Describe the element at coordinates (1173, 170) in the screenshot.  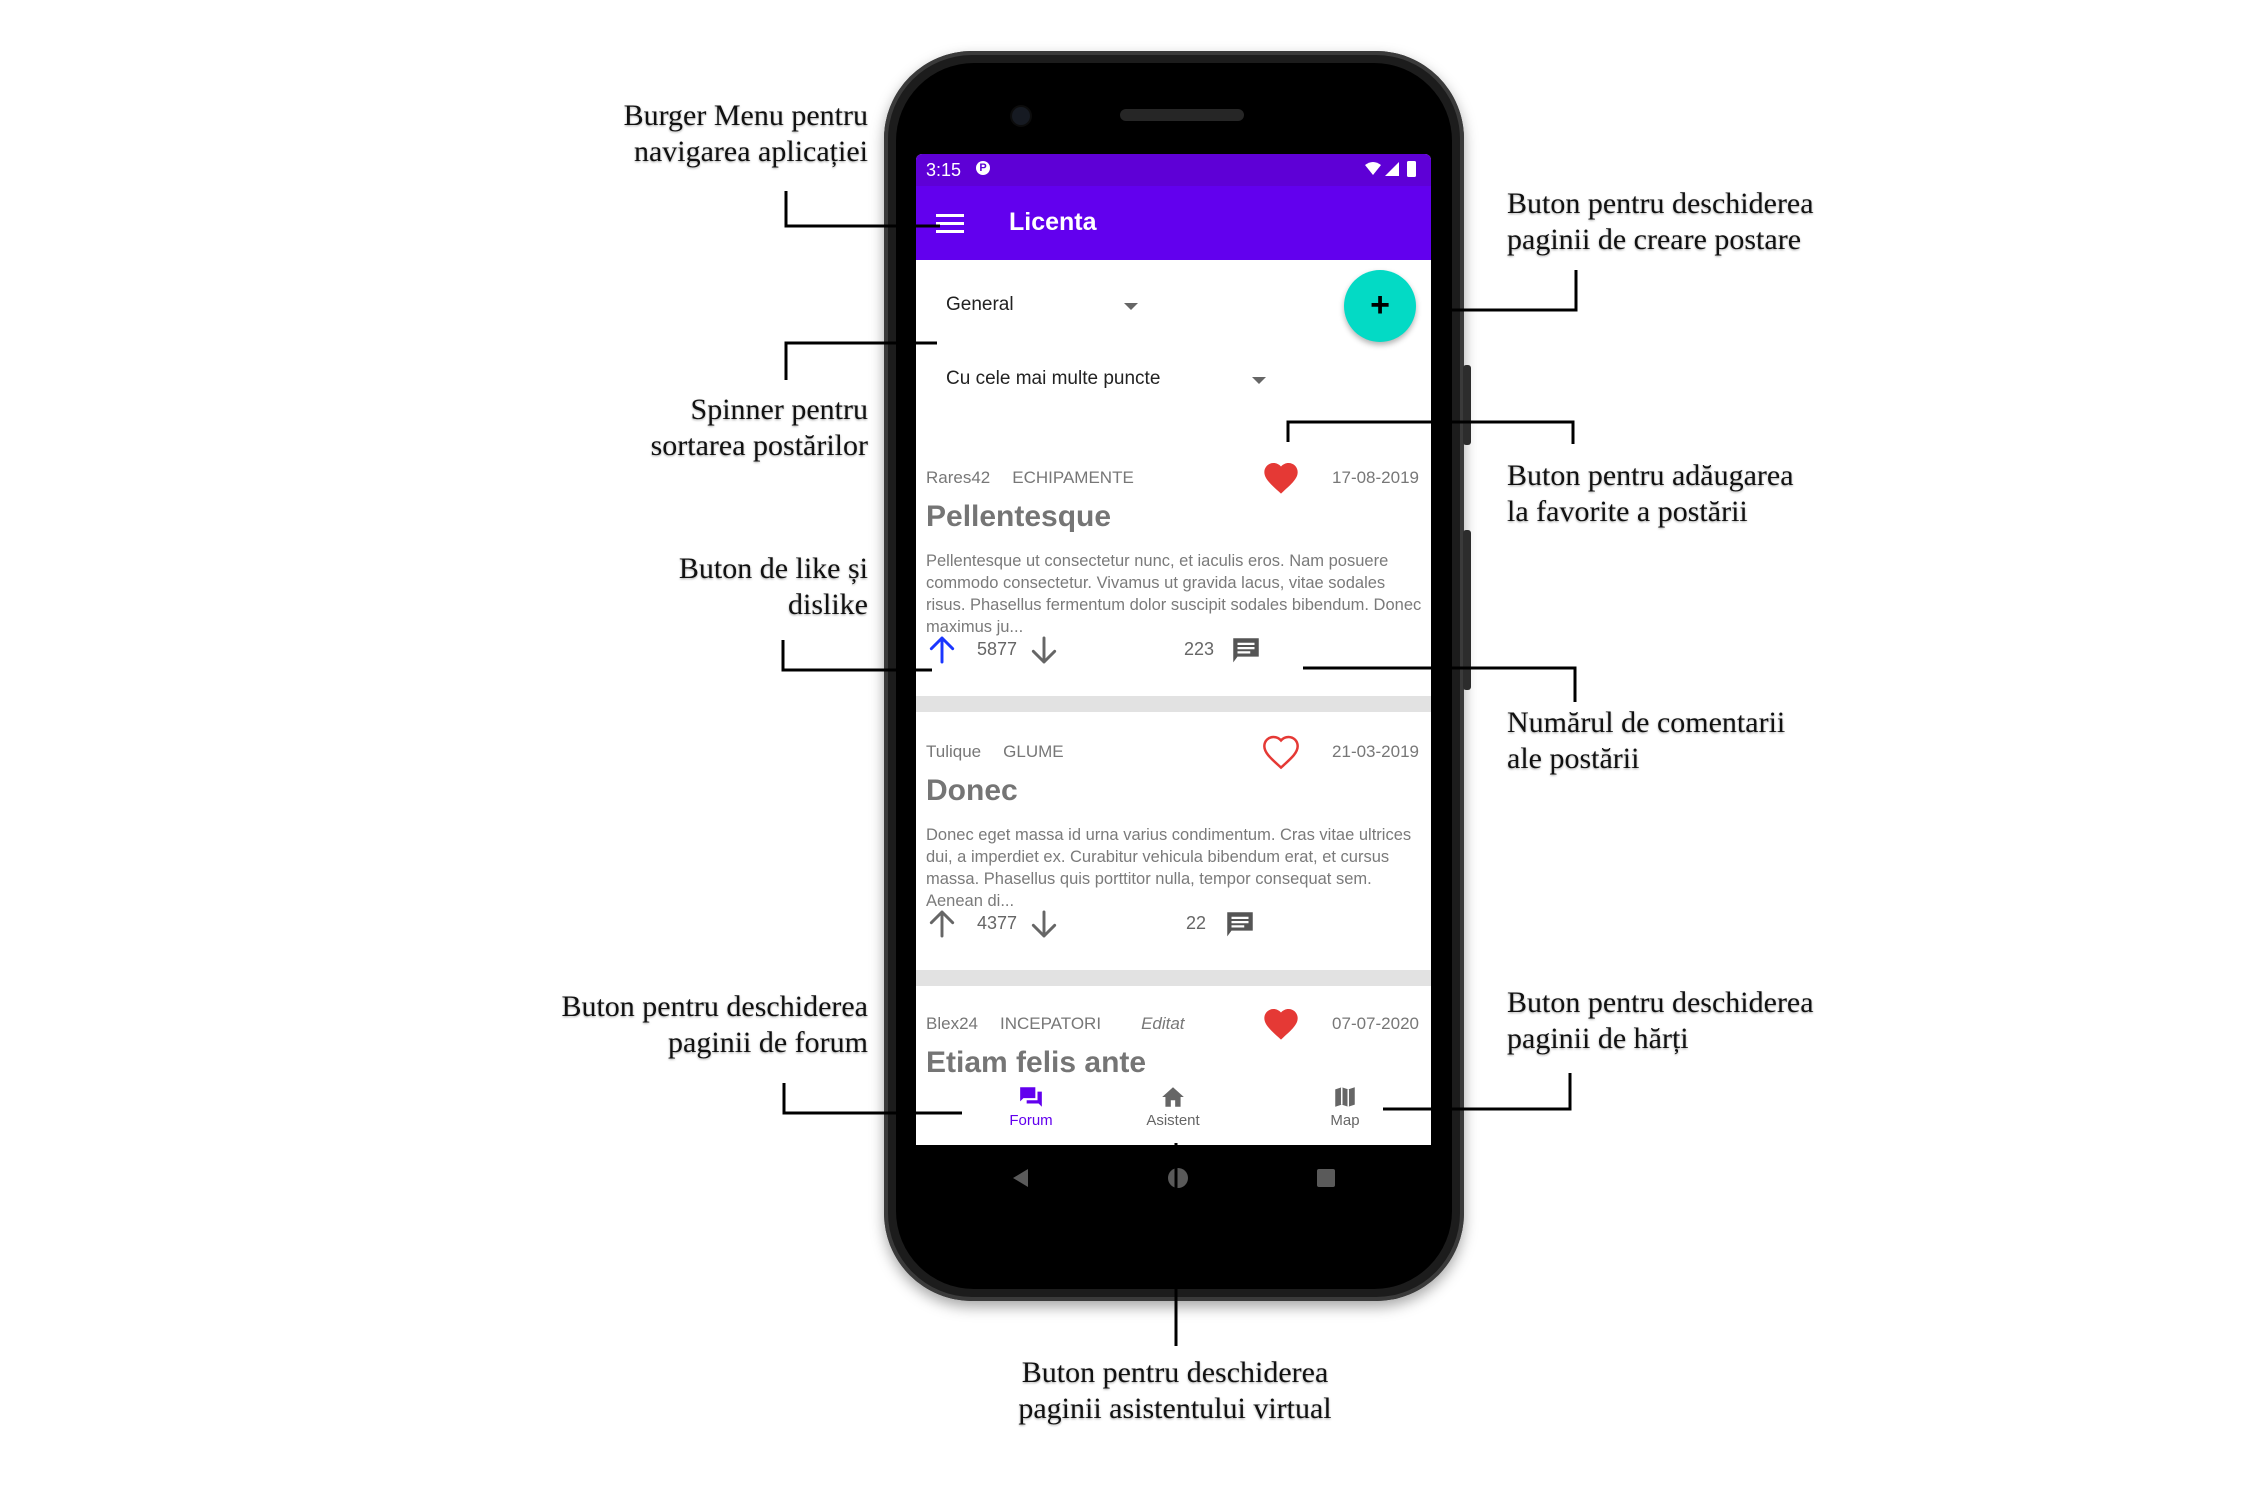
I see `status-bar: 3:15 P` at that location.